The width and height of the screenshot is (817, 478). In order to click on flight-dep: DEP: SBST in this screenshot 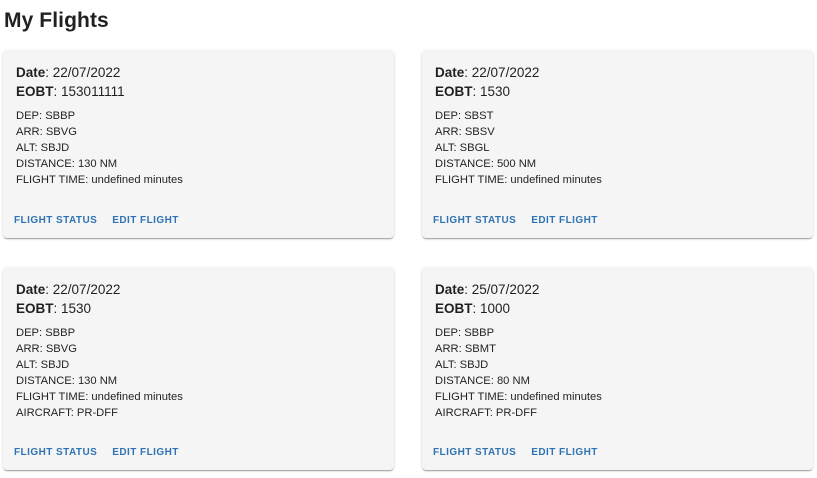, I will do `click(464, 116)`.